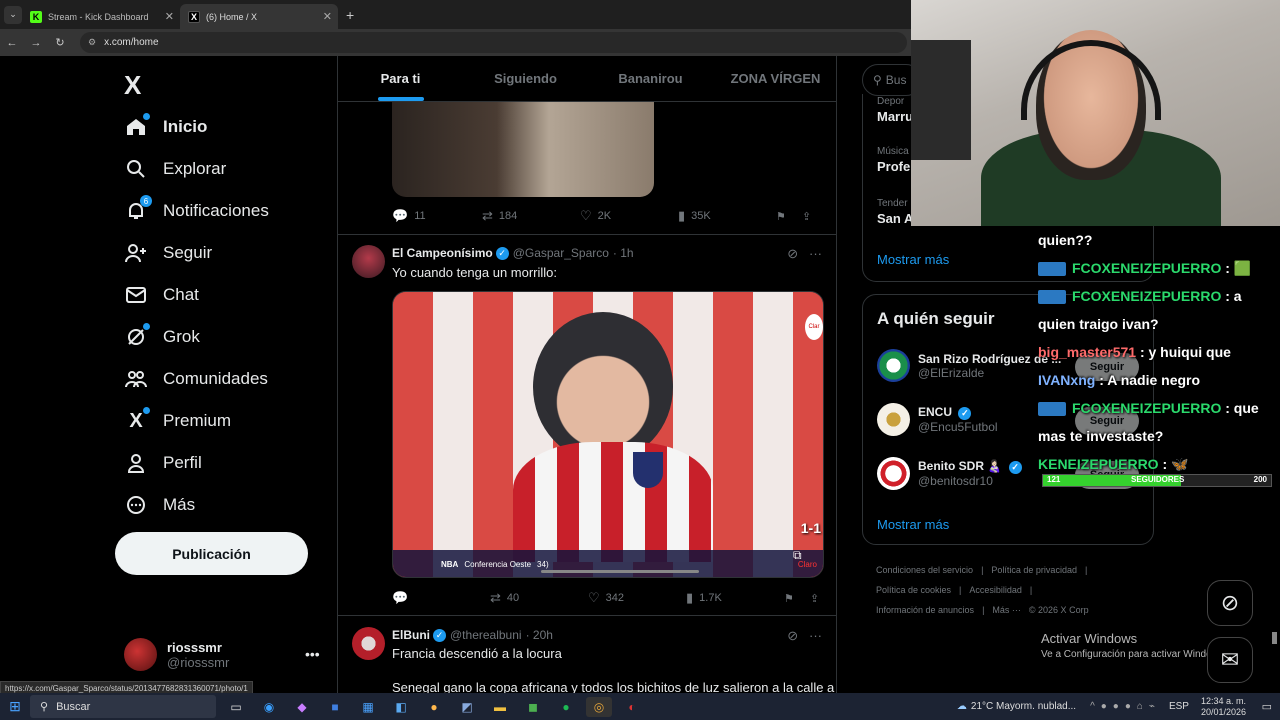 This screenshot has width=1280, height=720. Describe the element at coordinates (168, 253) in the screenshot. I see `sidebar-item-seguir: Seguir` at that location.